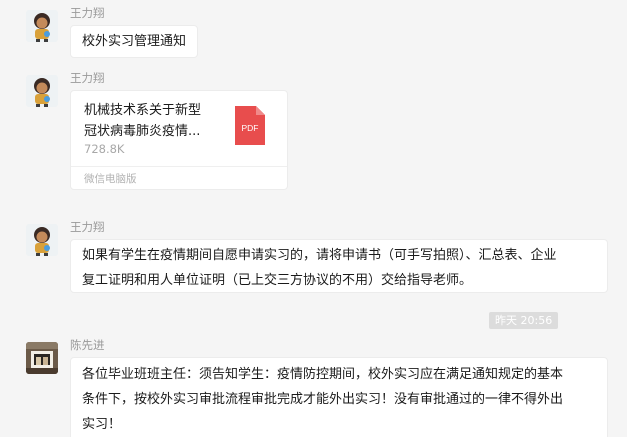 The height and width of the screenshot is (437, 627). What do you see at coordinates (179, 166) in the screenshot?
I see `divider` at bounding box center [179, 166].